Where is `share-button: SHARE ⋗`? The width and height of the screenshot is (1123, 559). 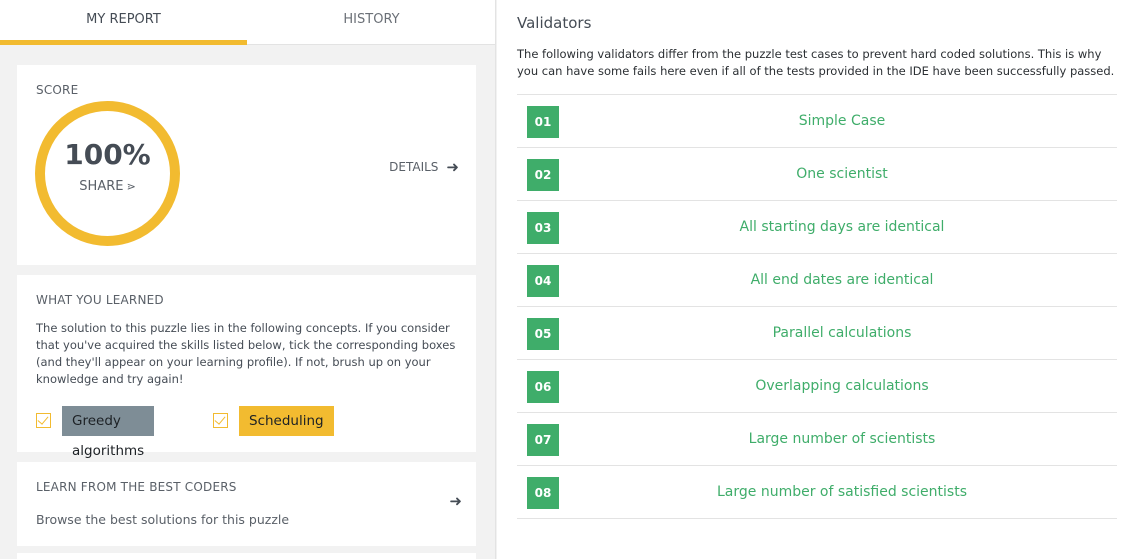 share-button: SHARE ⋗ is located at coordinates (107, 186).